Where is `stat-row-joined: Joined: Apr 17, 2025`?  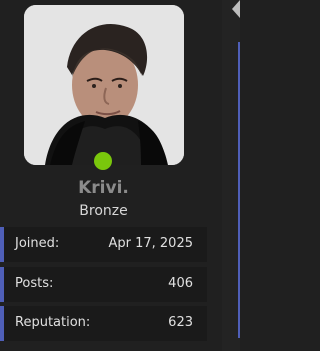 stat-row-joined: Joined: Apr 17, 2025 is located at coordinates (103, 244).